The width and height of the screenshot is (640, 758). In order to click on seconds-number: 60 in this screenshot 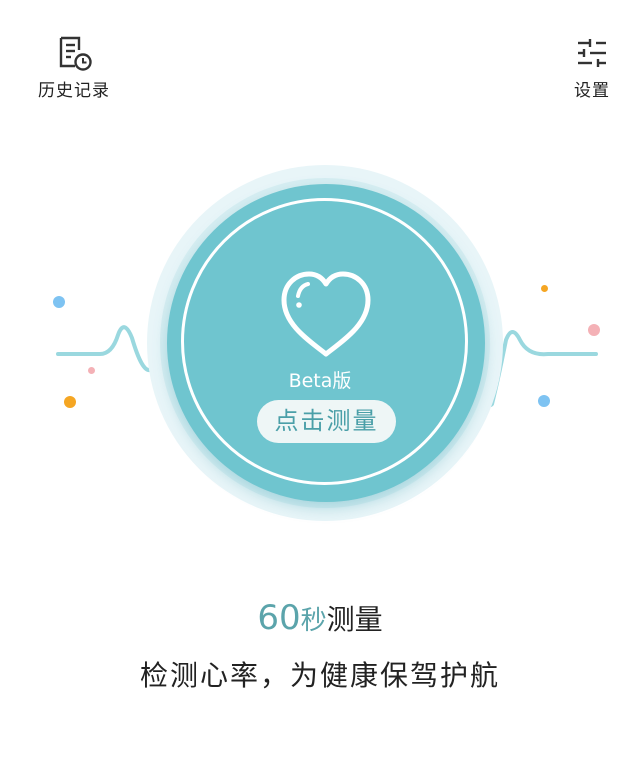, I will do `click(279, 618)`.